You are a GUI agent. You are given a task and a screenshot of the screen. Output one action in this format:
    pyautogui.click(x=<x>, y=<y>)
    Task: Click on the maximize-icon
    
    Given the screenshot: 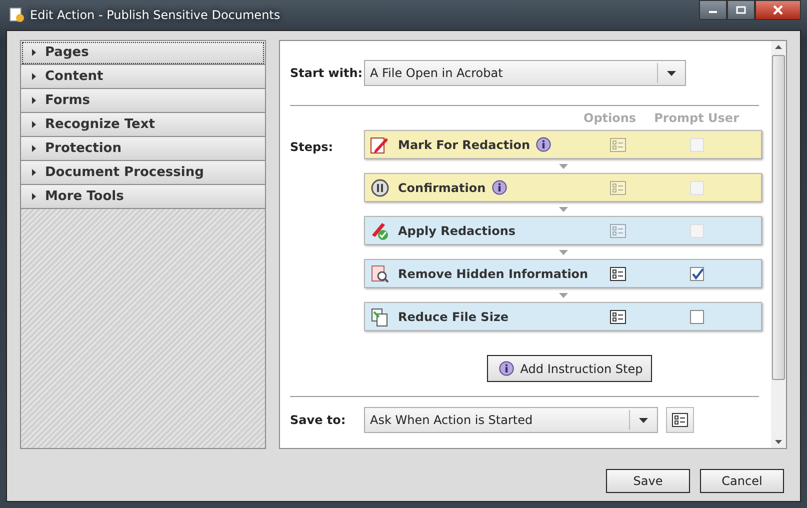 What is the action you would take?
    pyautogui.click(x=741, y=10)
    